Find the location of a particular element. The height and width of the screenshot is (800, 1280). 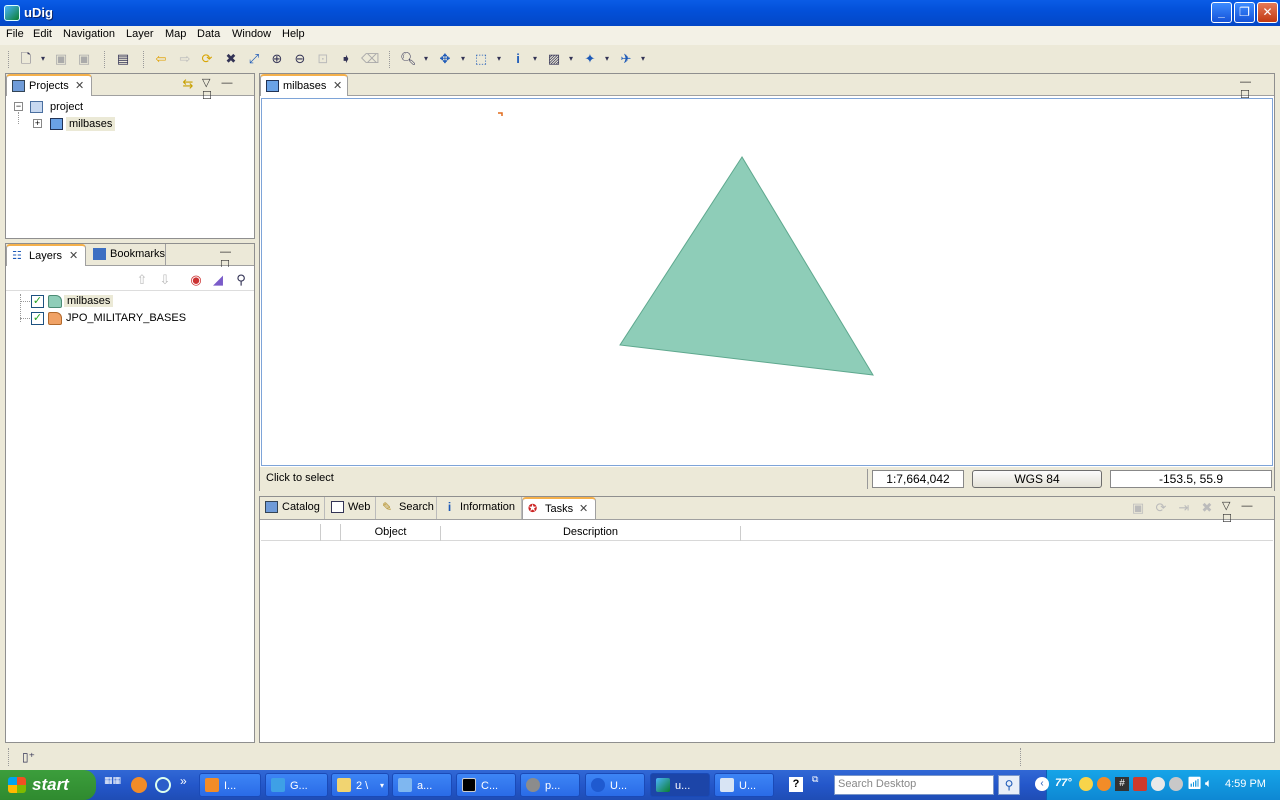

menu-help: Help is located at coordinates (293, 34).